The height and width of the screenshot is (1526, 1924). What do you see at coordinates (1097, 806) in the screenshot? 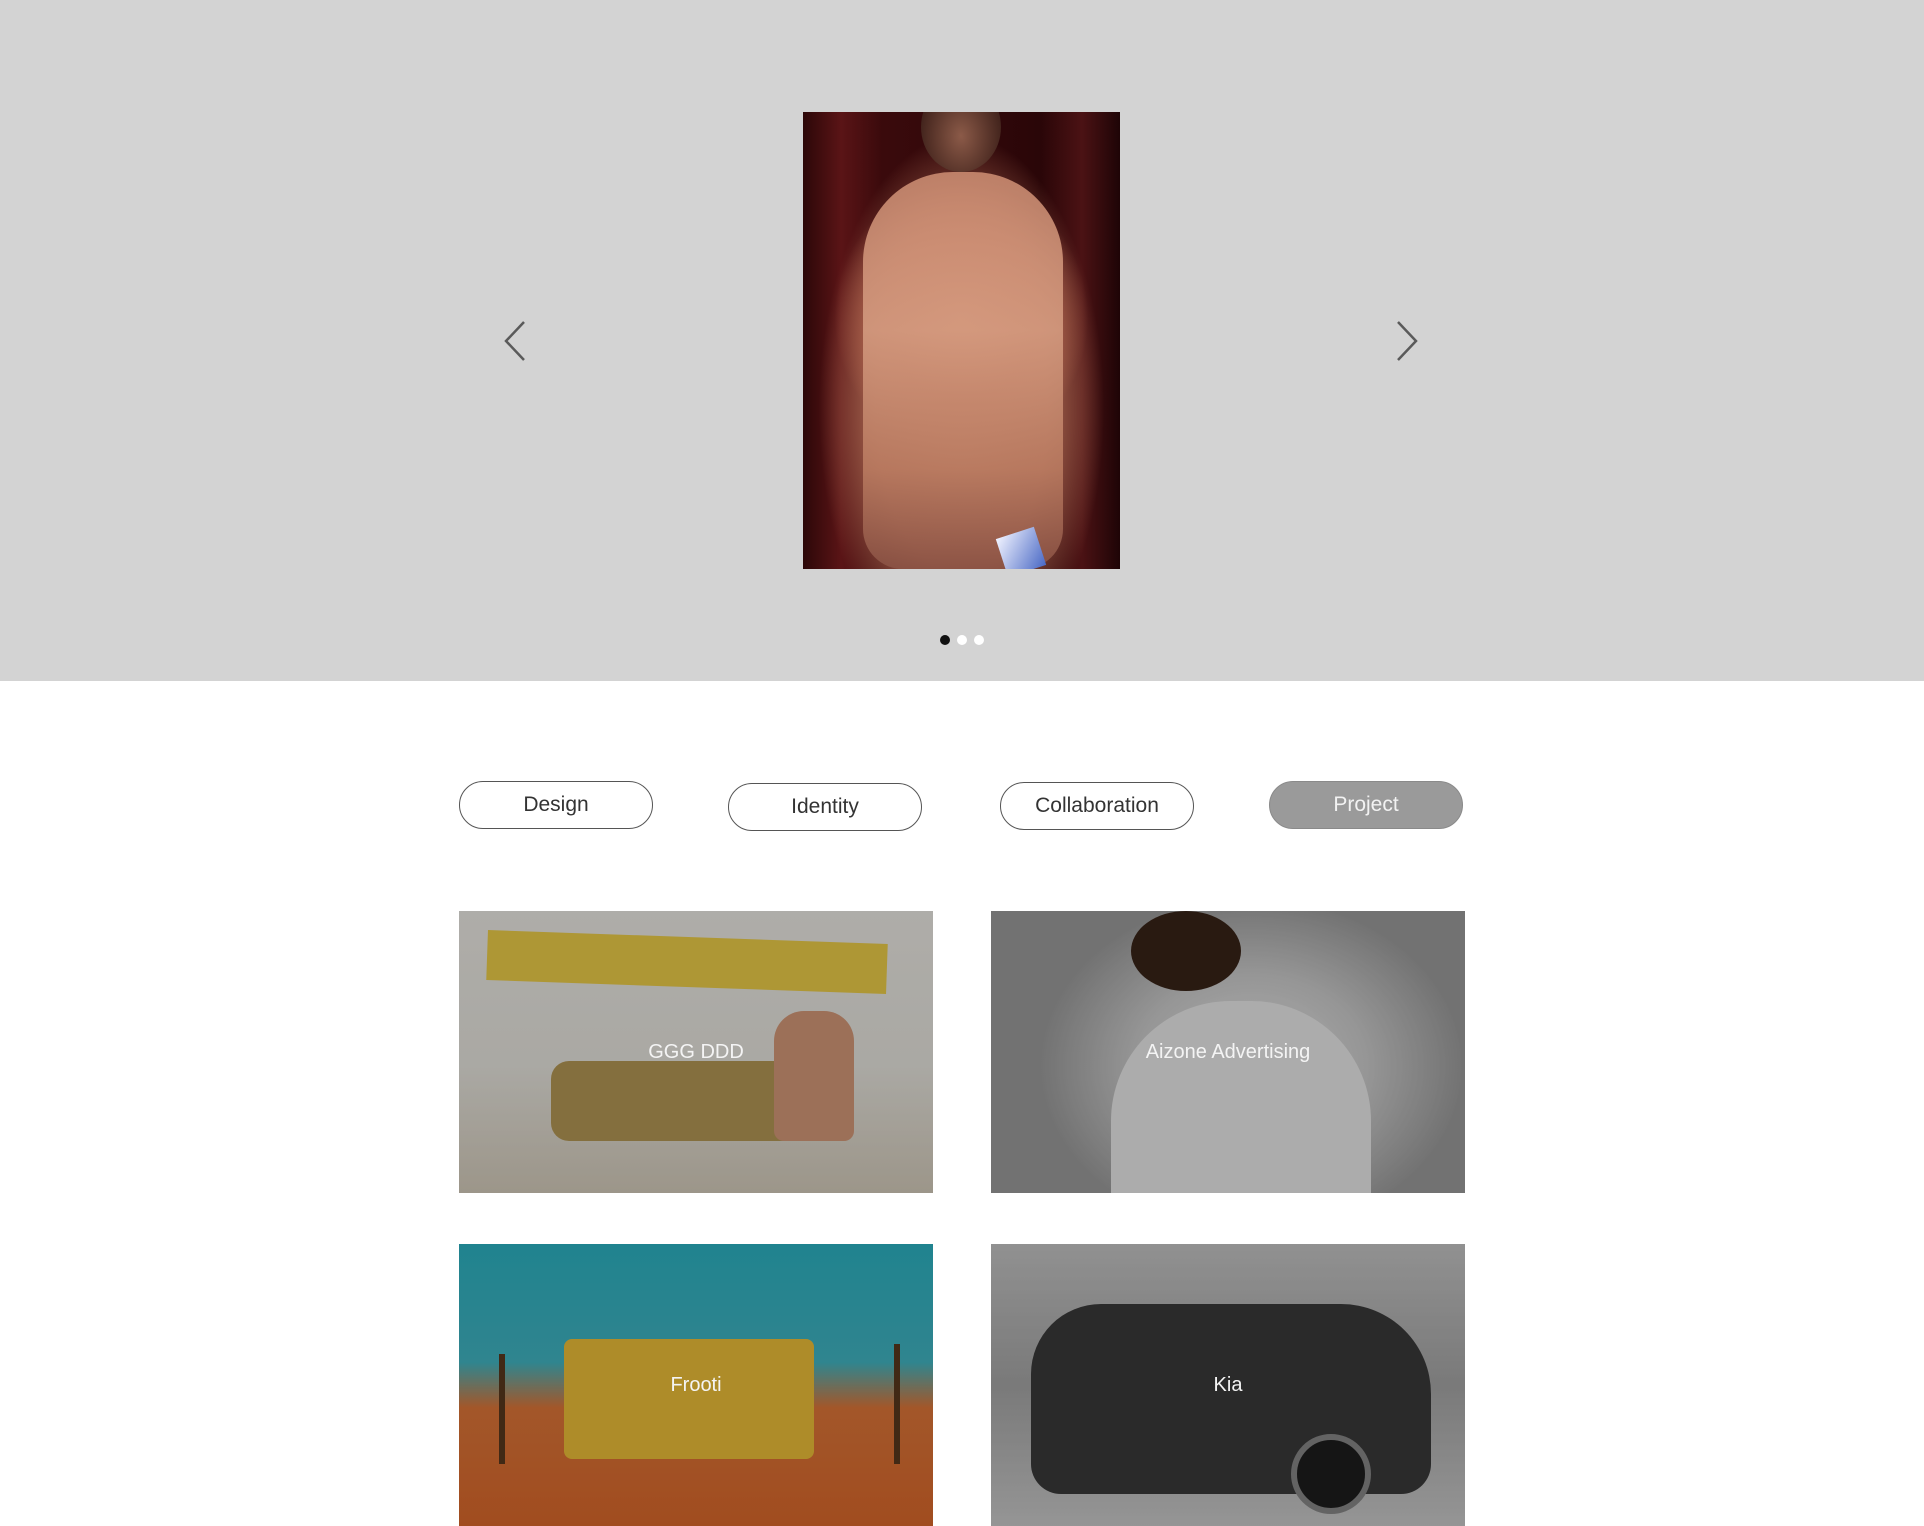
I see `filter-collaboration-button: Collaboration` at bounding box center [1097, 806].